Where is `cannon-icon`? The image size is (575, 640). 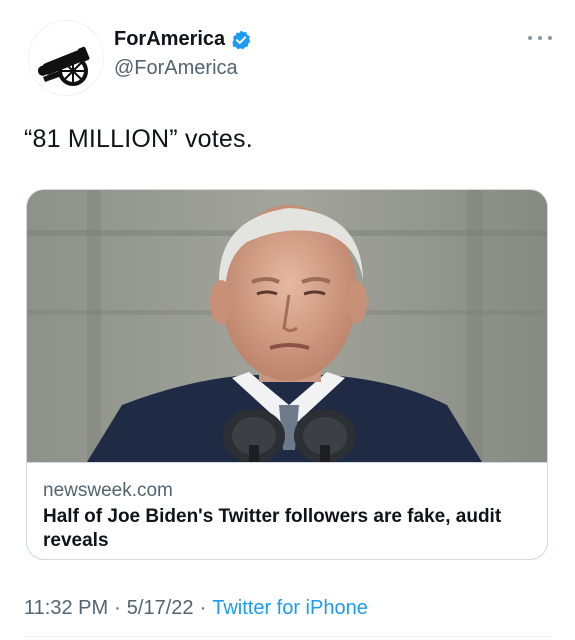 cannon-icon is located at coordinates (66, 58).